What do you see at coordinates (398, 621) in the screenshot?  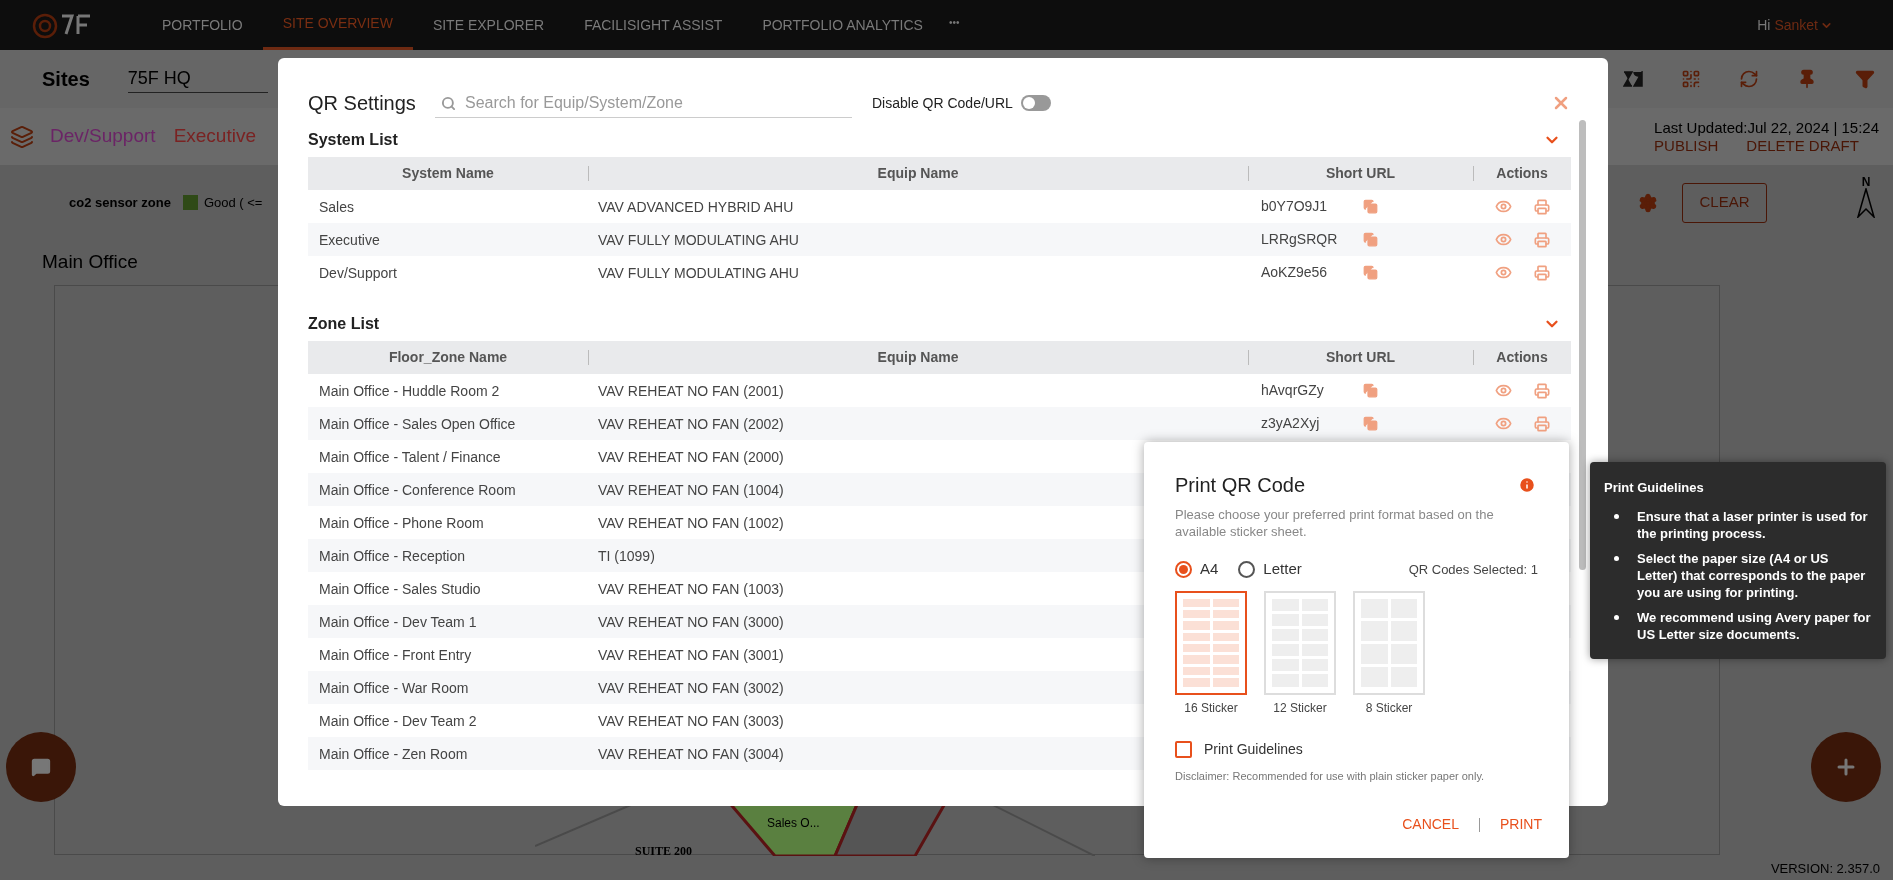 I see `table-cell: Main Office - Dev Team 1` at bounding box center [398, 621].